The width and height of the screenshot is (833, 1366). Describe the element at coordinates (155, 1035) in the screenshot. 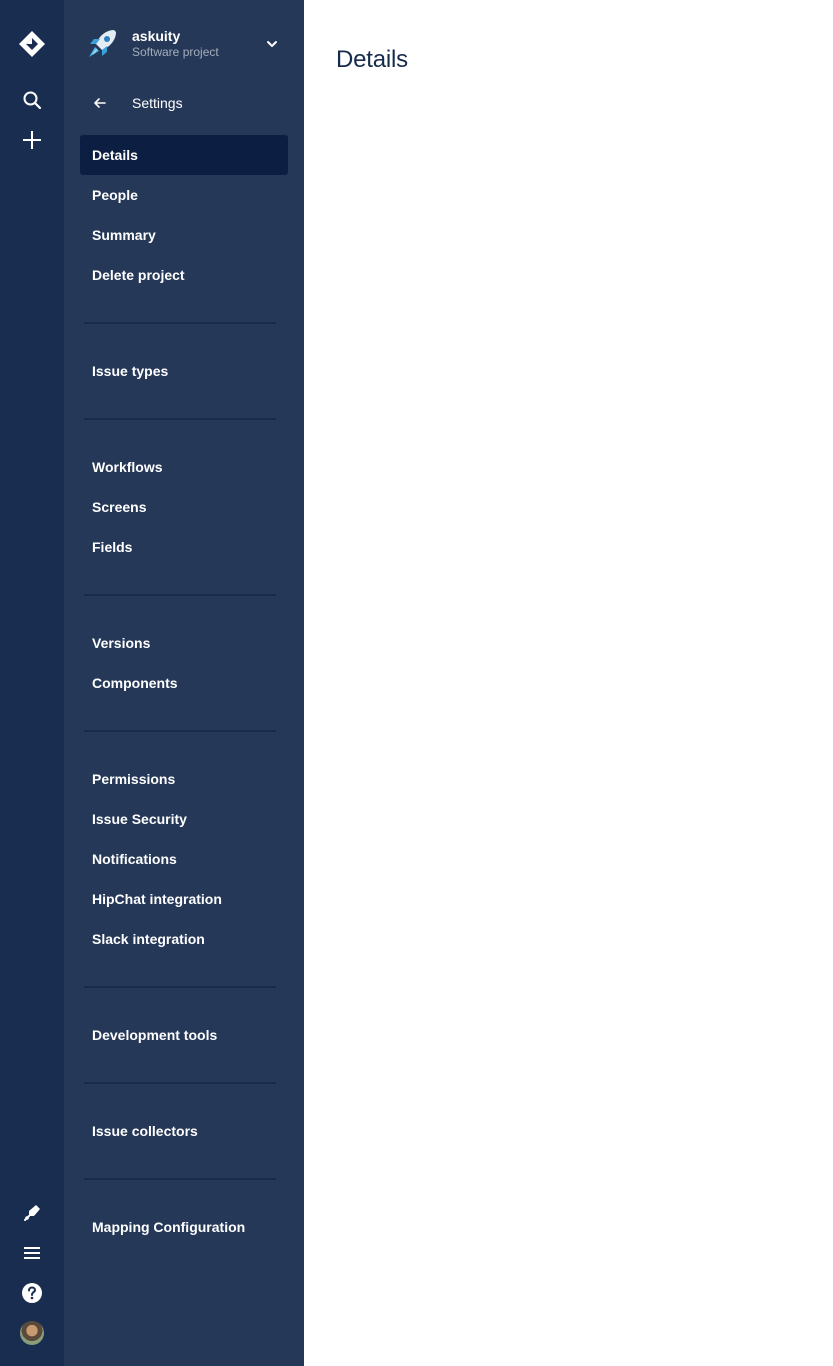

I see `sidebar-item-label: Development tools` at that location.